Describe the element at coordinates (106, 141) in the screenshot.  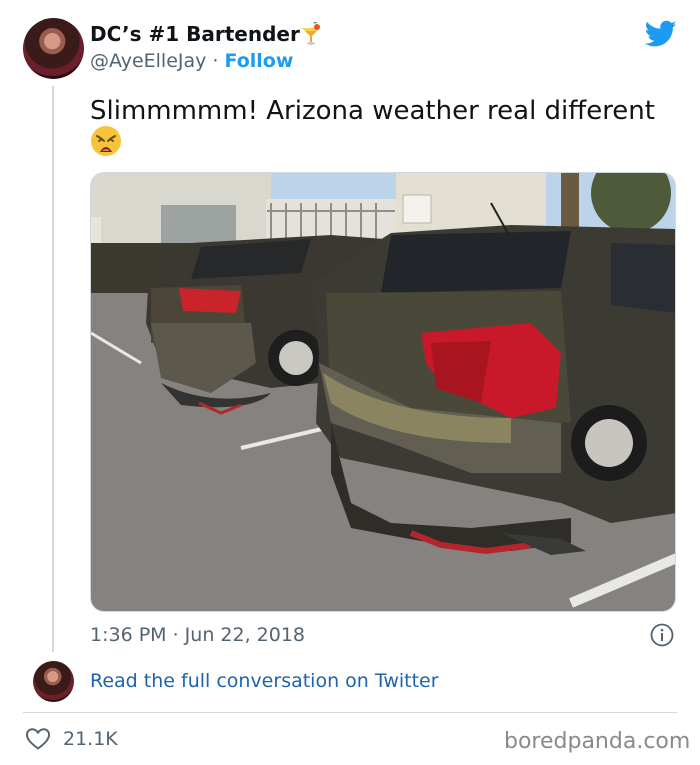
I see `weary-face-icon` at that location.